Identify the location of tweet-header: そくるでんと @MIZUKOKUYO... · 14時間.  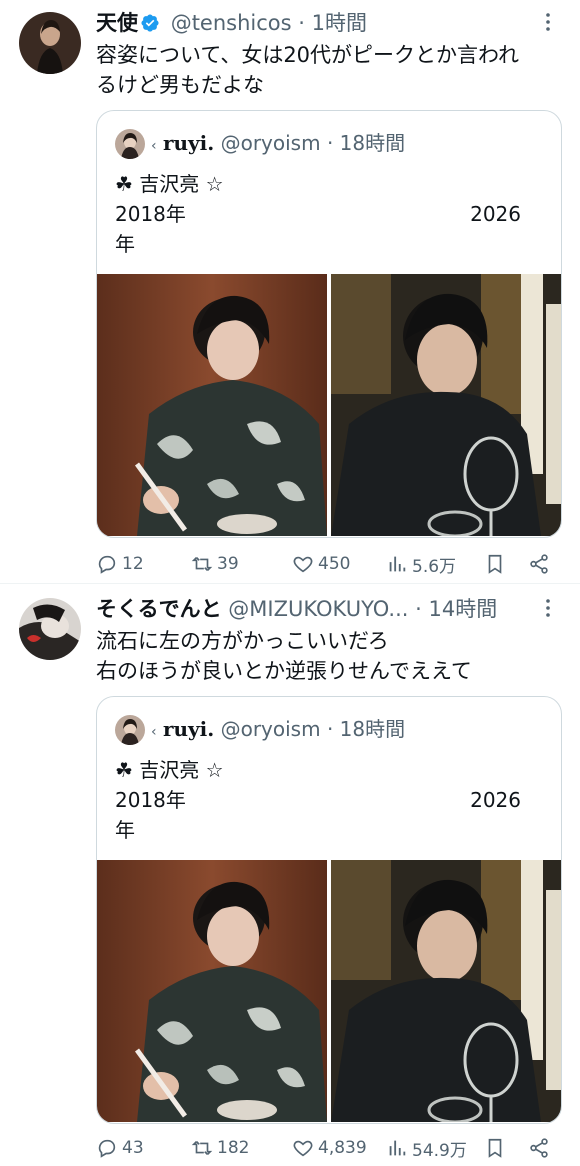
(318, 609).